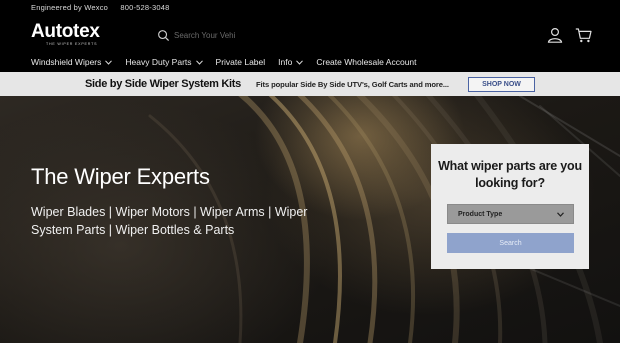  Describe the element at coordinates (120, 176) in the screenshot. I see `hero-title: The Wiper Experts` at that location.